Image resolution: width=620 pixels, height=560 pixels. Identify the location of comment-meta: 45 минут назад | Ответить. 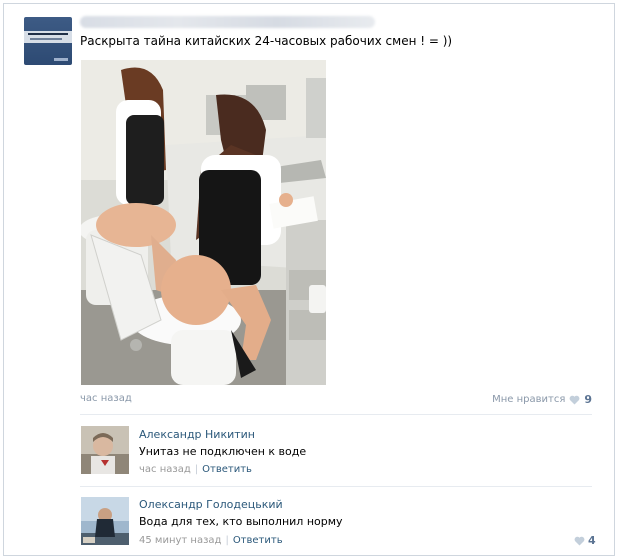
(211, 540).